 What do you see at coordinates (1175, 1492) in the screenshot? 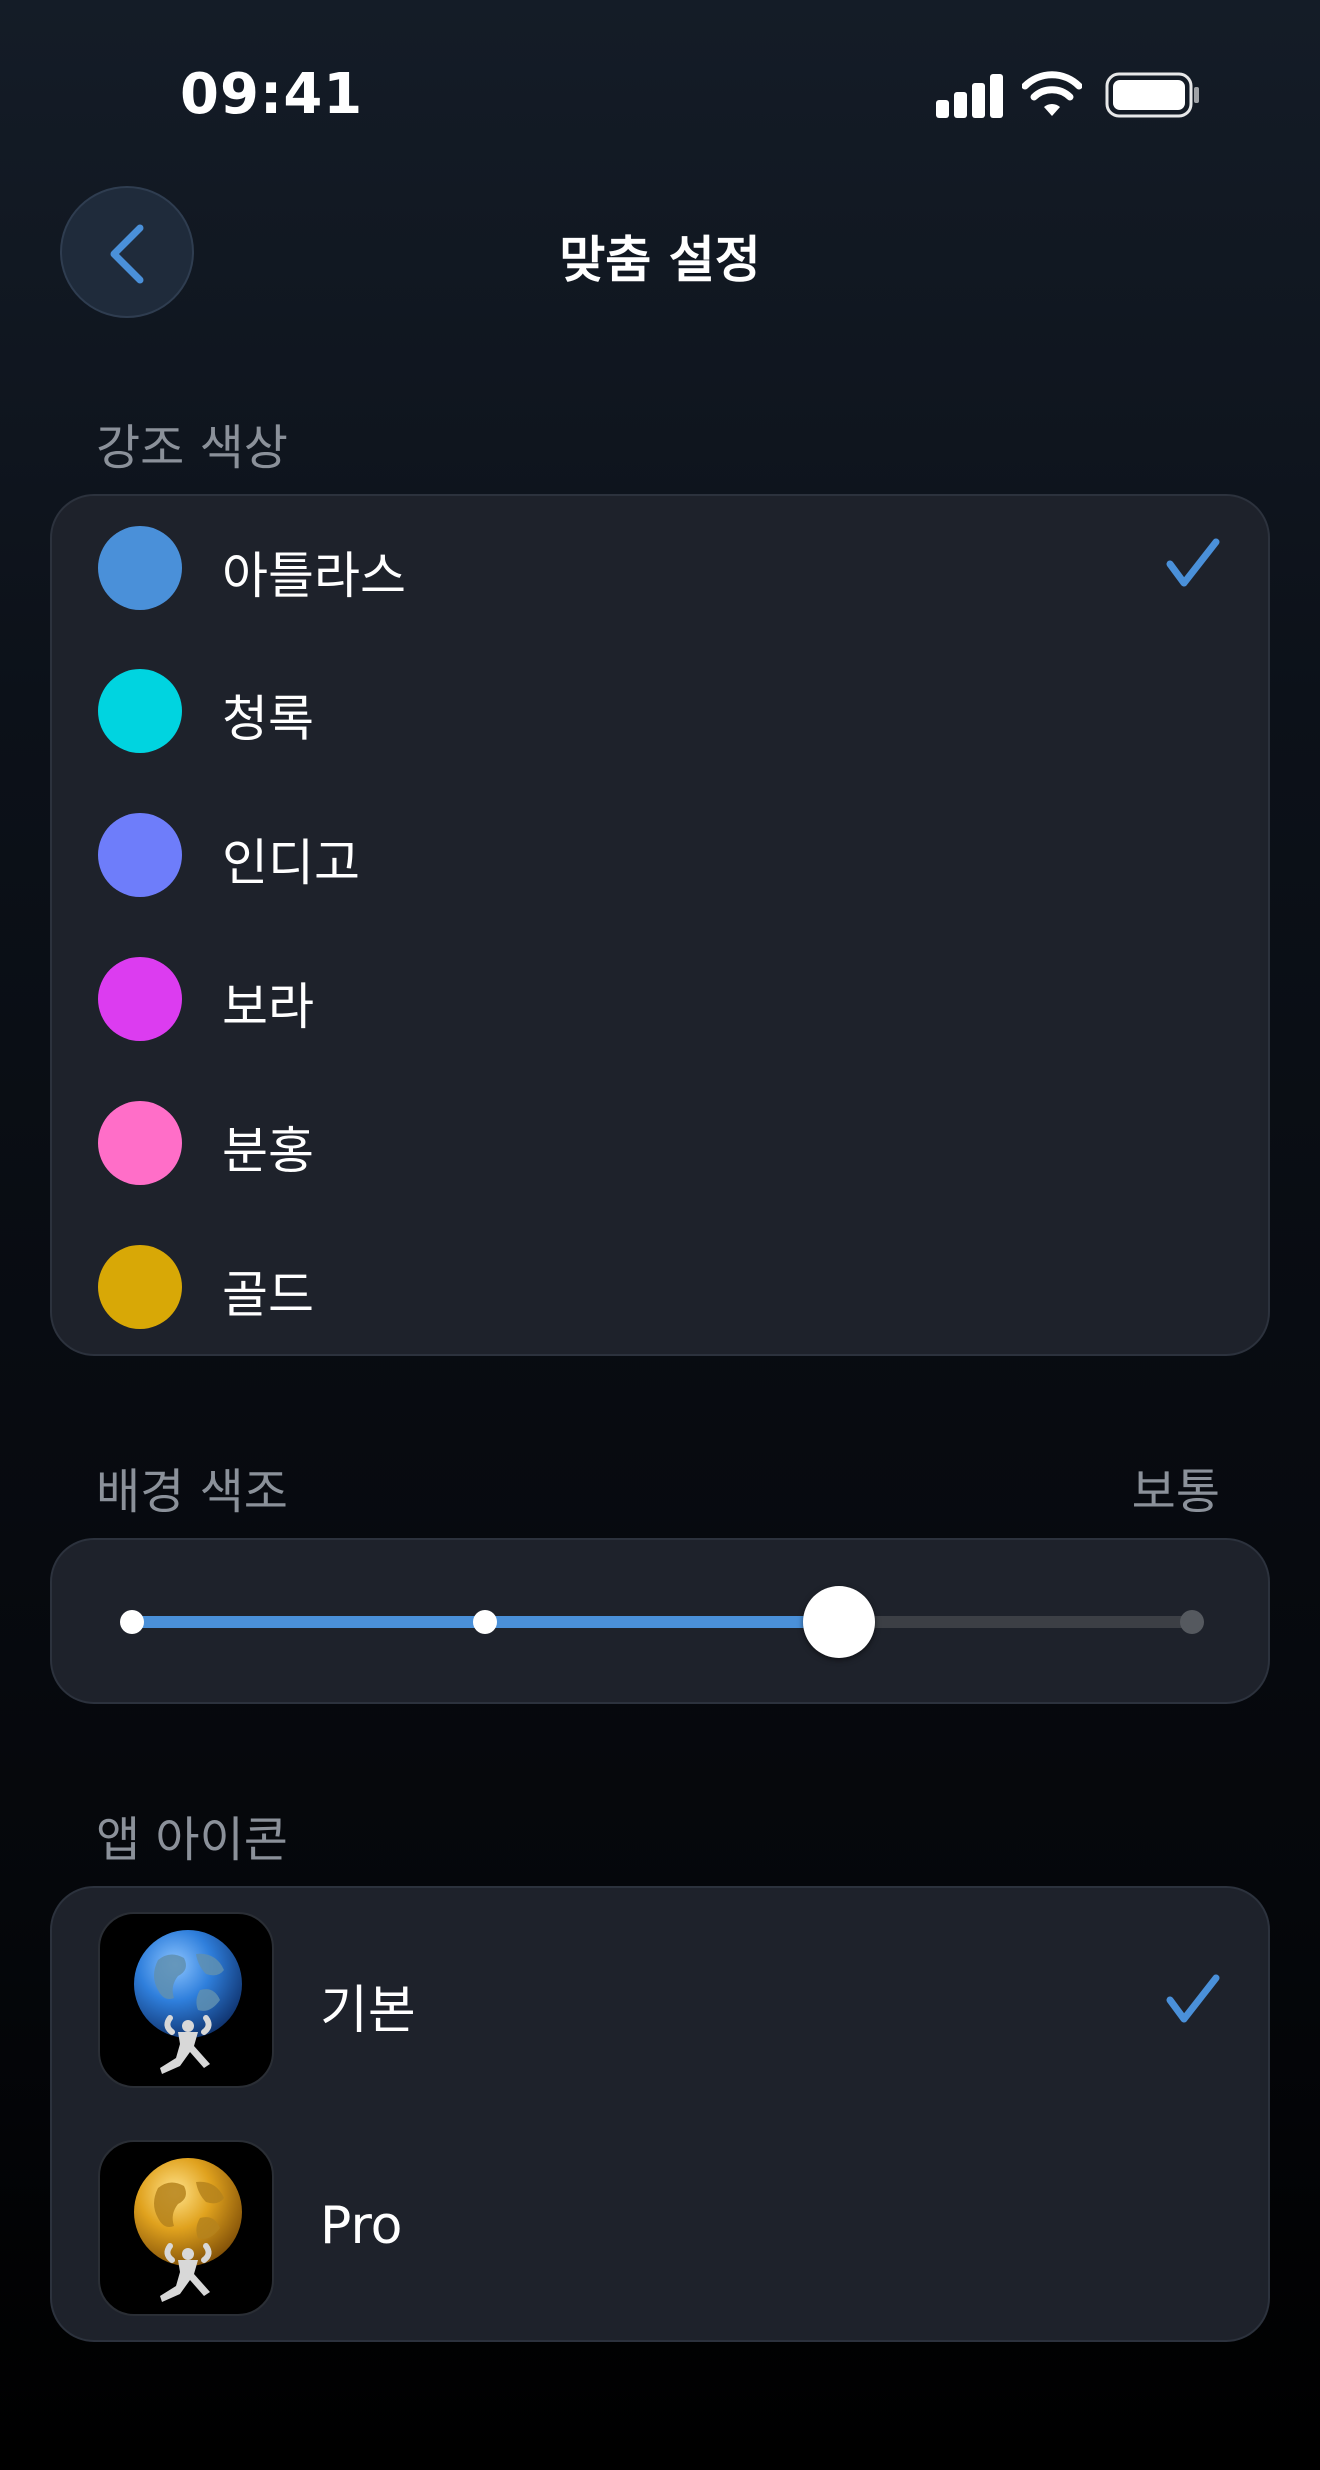
I see `background-tone-value: 보통` at bounding box center [1175, 1492].